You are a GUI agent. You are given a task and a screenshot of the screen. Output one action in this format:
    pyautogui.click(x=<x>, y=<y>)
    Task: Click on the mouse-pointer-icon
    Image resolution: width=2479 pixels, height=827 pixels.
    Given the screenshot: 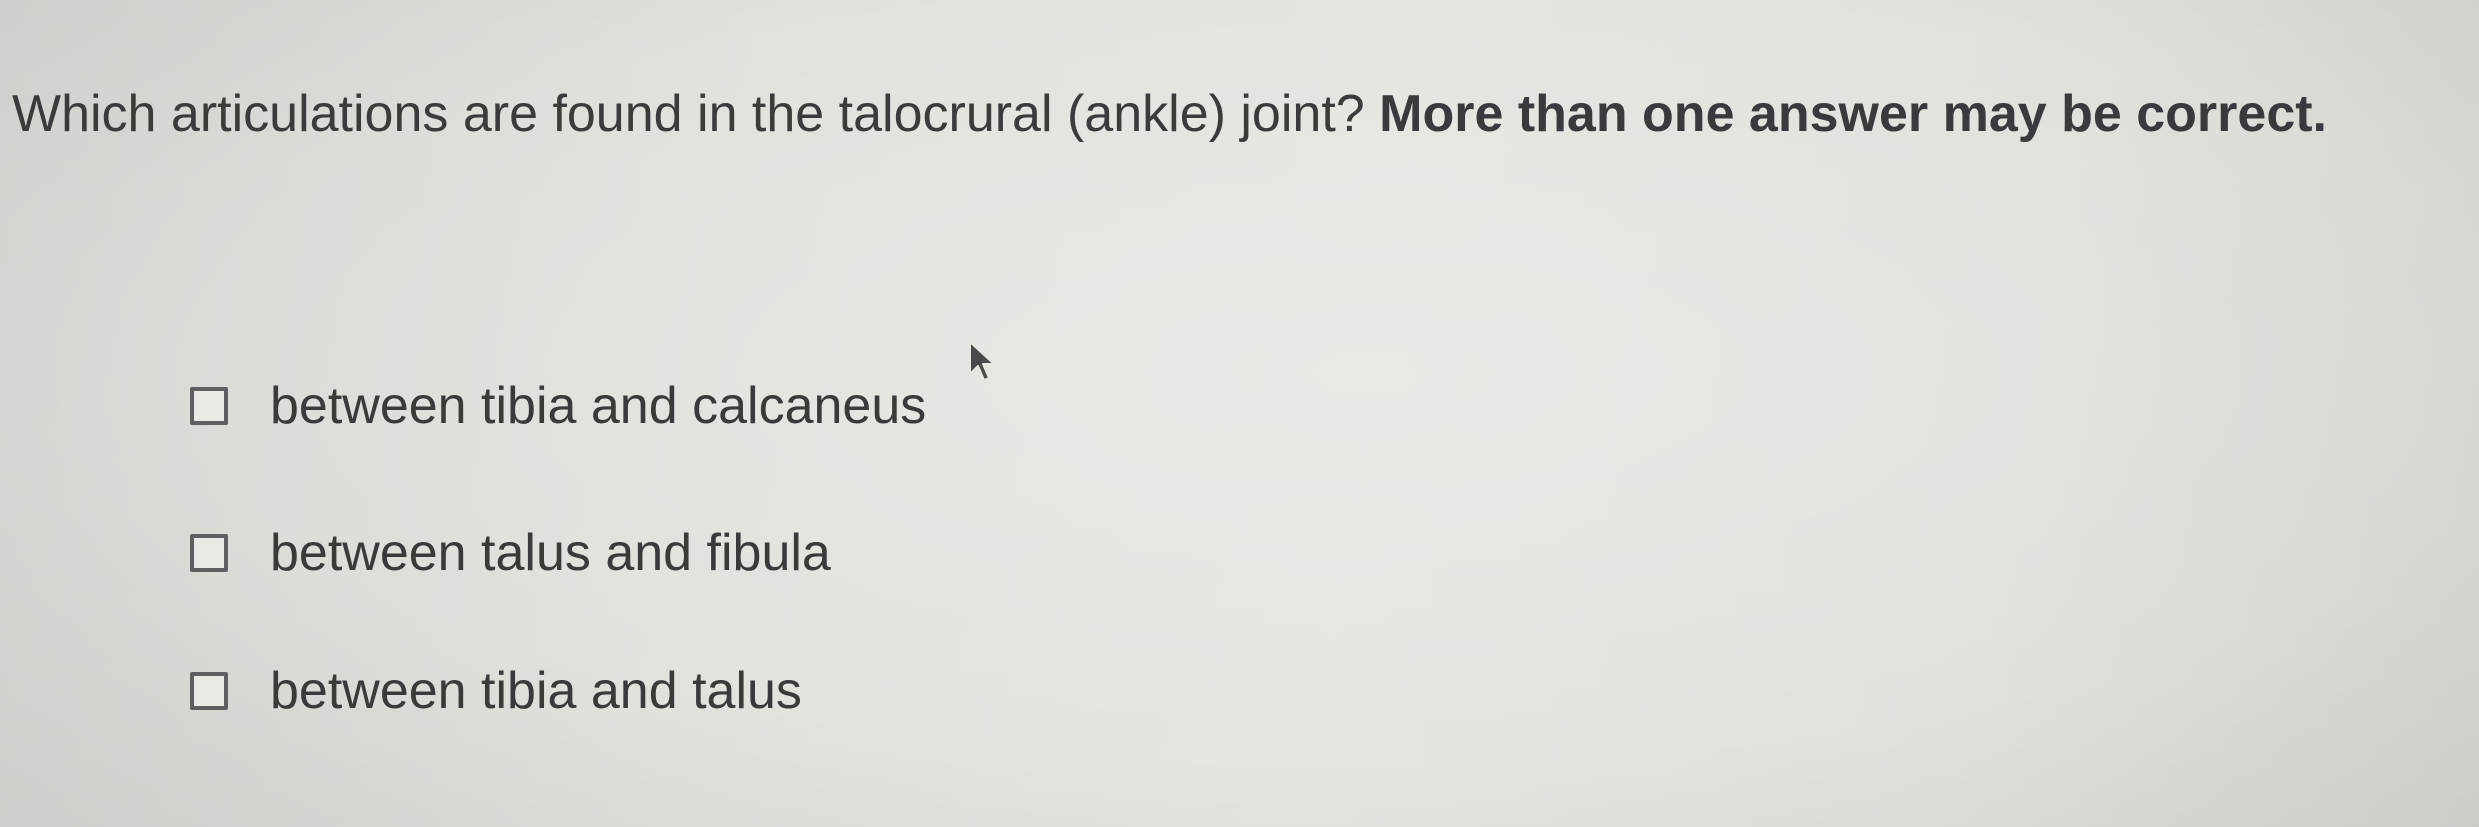 What is the action you would take?
    pyautogui.click(x=982, y=361)
    